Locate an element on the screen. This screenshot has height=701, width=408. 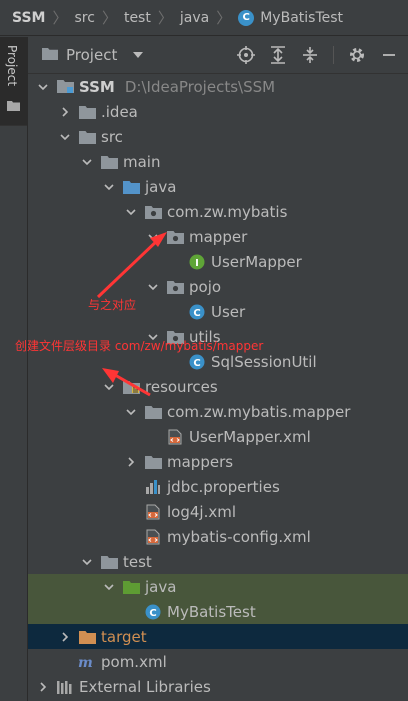
annotation-corresponds: 与之对应 is located at coordinates (112, 305).